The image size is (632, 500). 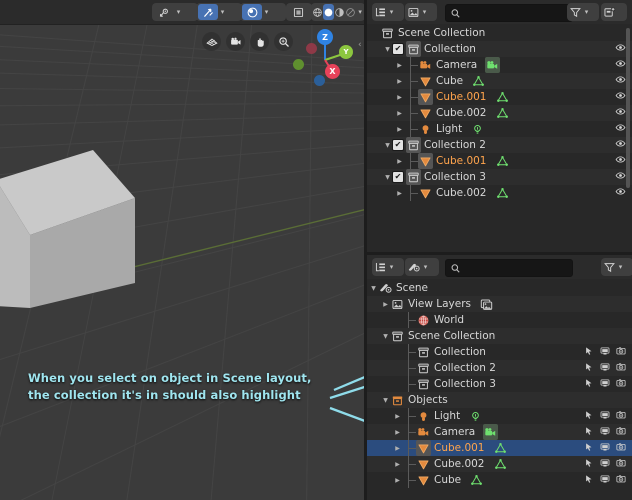 What do you see at coordinates (499, 432) in the screenshot?
I see `outliner-row: ▶ Camera` at bounding box center [499, 432].